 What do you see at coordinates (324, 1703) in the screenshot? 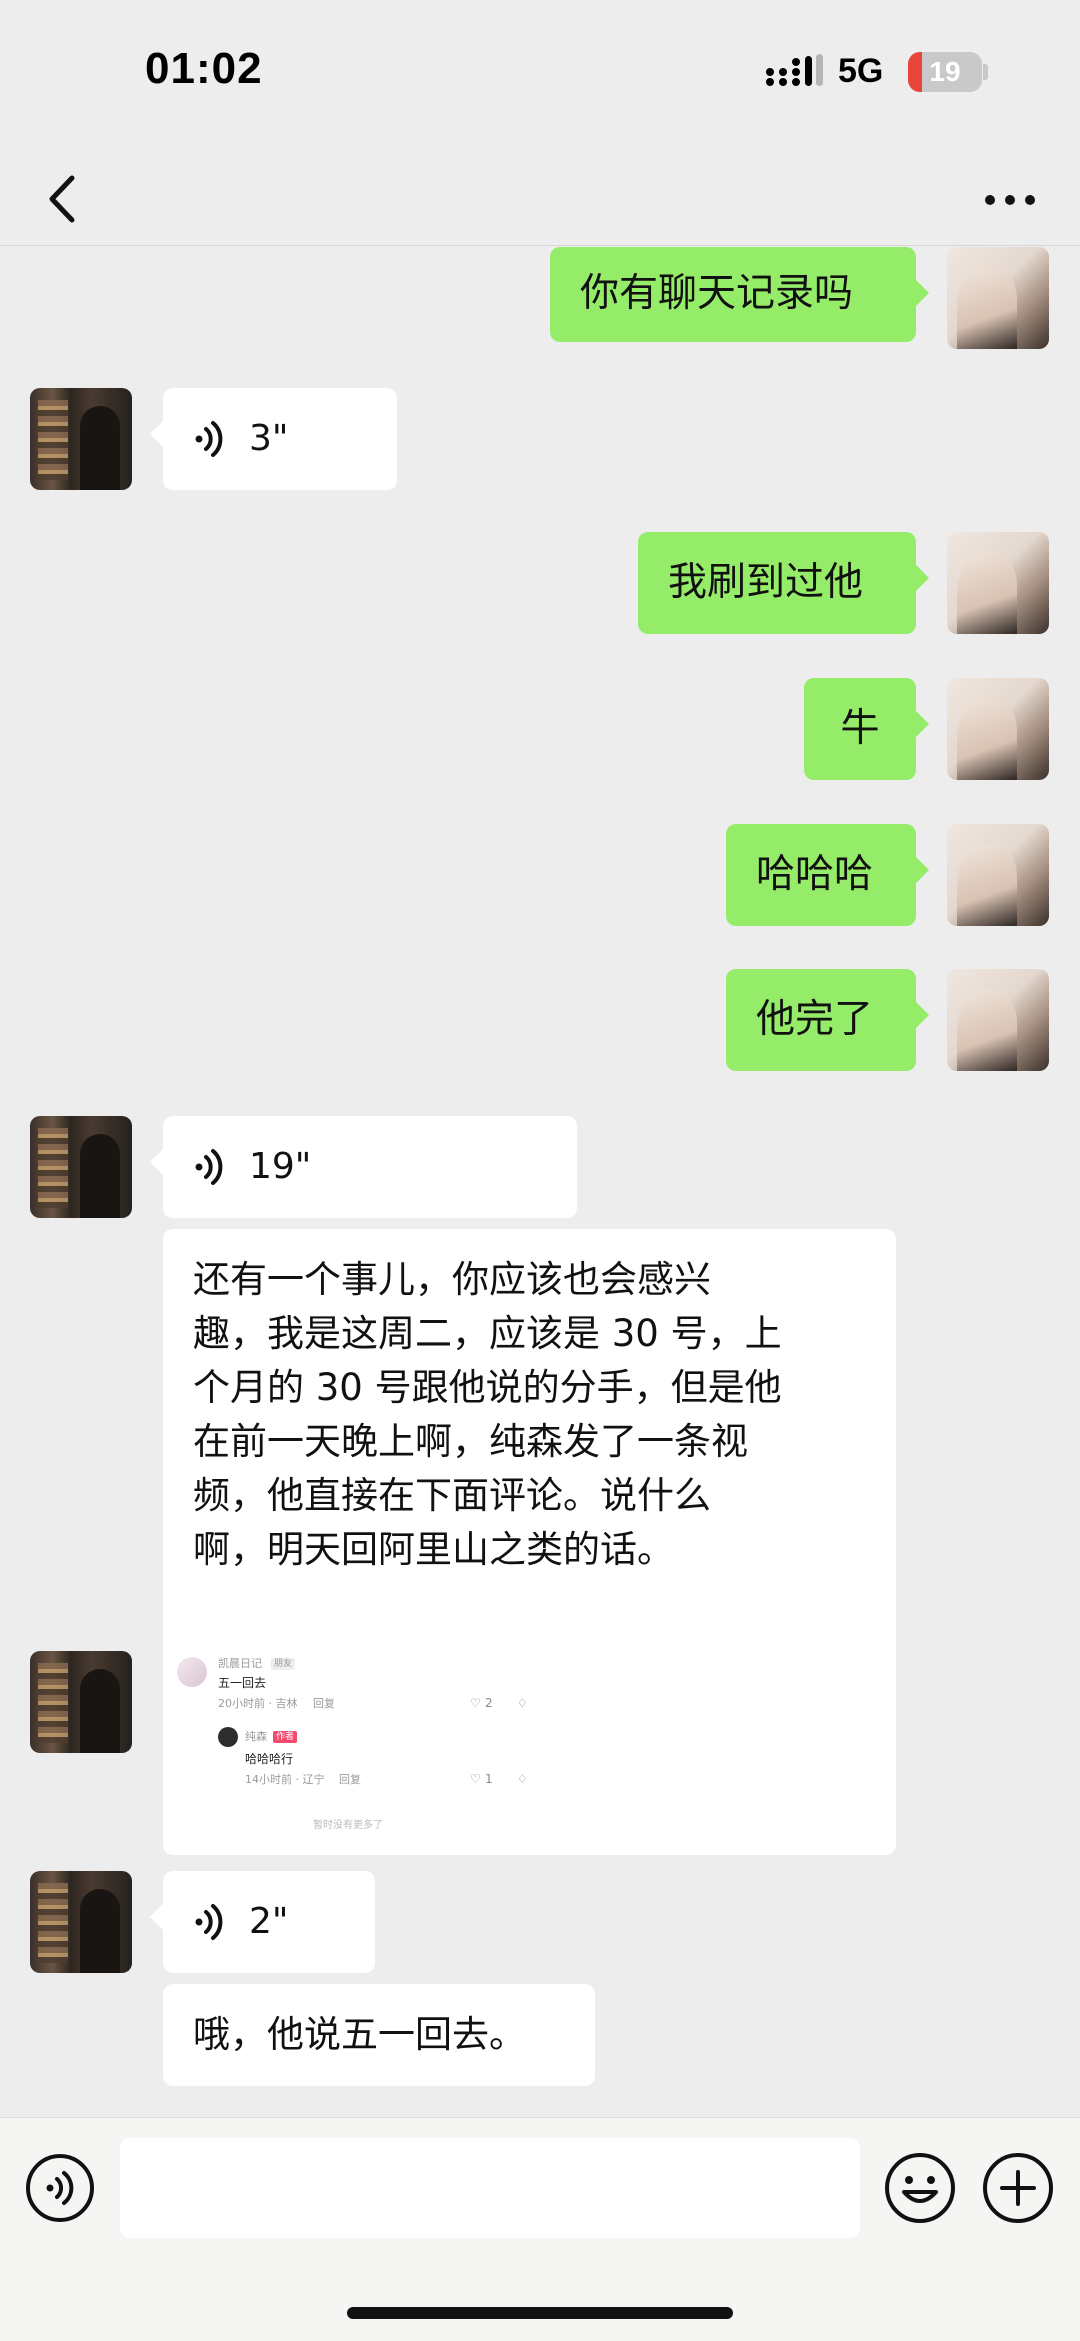
I see `comment-reply: 回复` at bounding box center [324, 1703].